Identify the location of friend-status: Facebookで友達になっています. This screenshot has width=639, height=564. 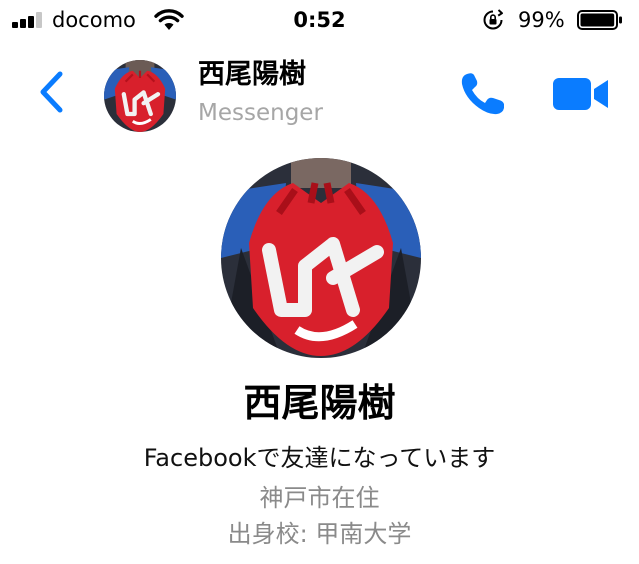
(319, 458).